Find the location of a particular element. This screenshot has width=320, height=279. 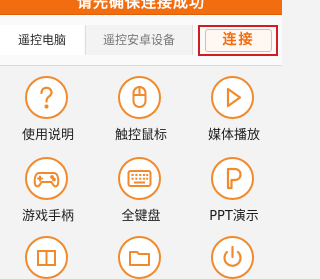

mouse-icon is located at coordinates (139, 97).